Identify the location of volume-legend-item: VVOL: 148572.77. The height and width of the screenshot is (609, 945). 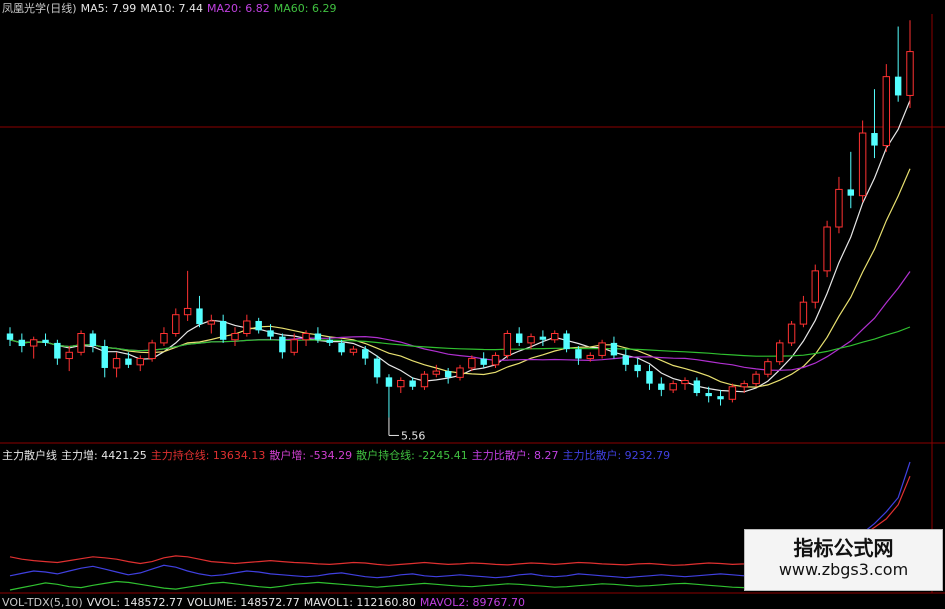
(135, 602).